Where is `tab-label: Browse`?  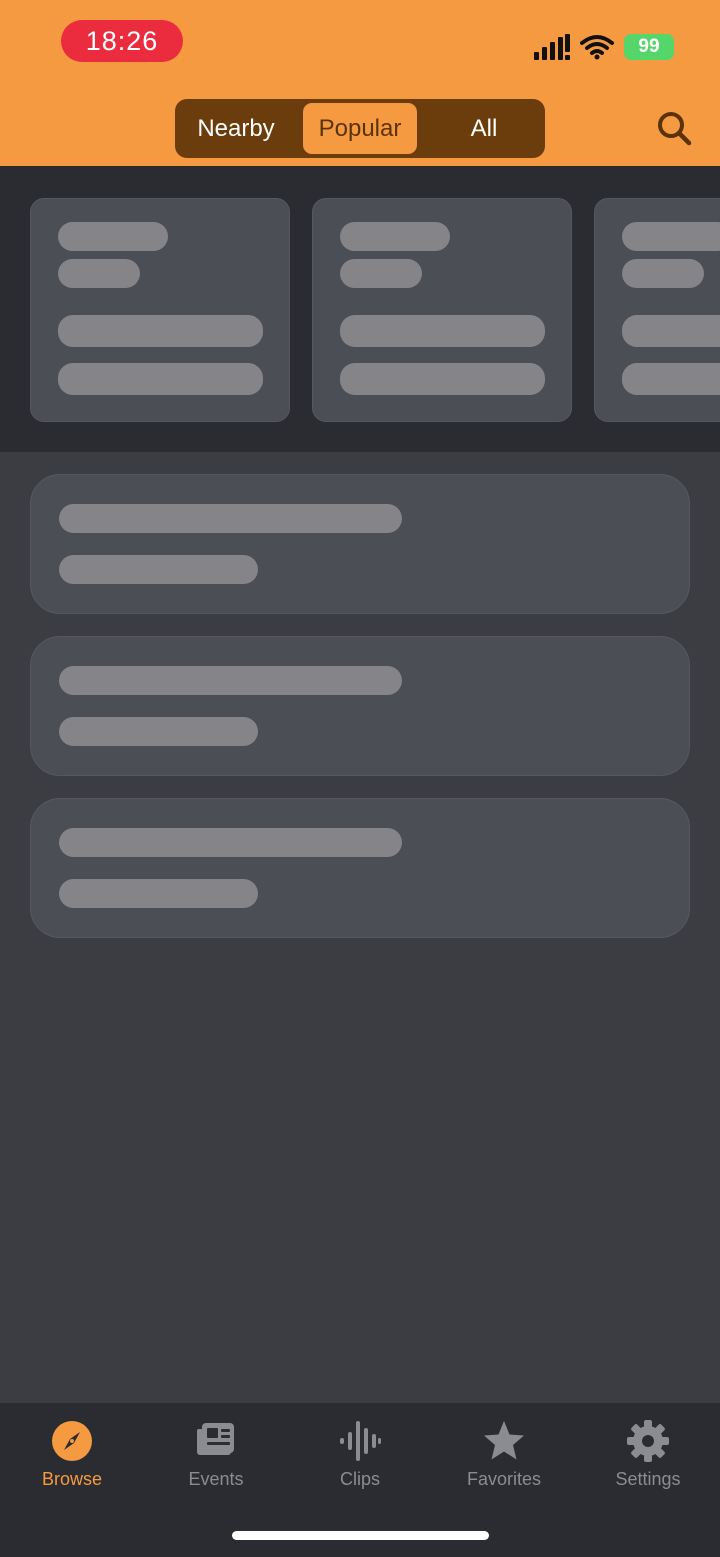 tab-label: Browse is located at coordinates (72, 1479).